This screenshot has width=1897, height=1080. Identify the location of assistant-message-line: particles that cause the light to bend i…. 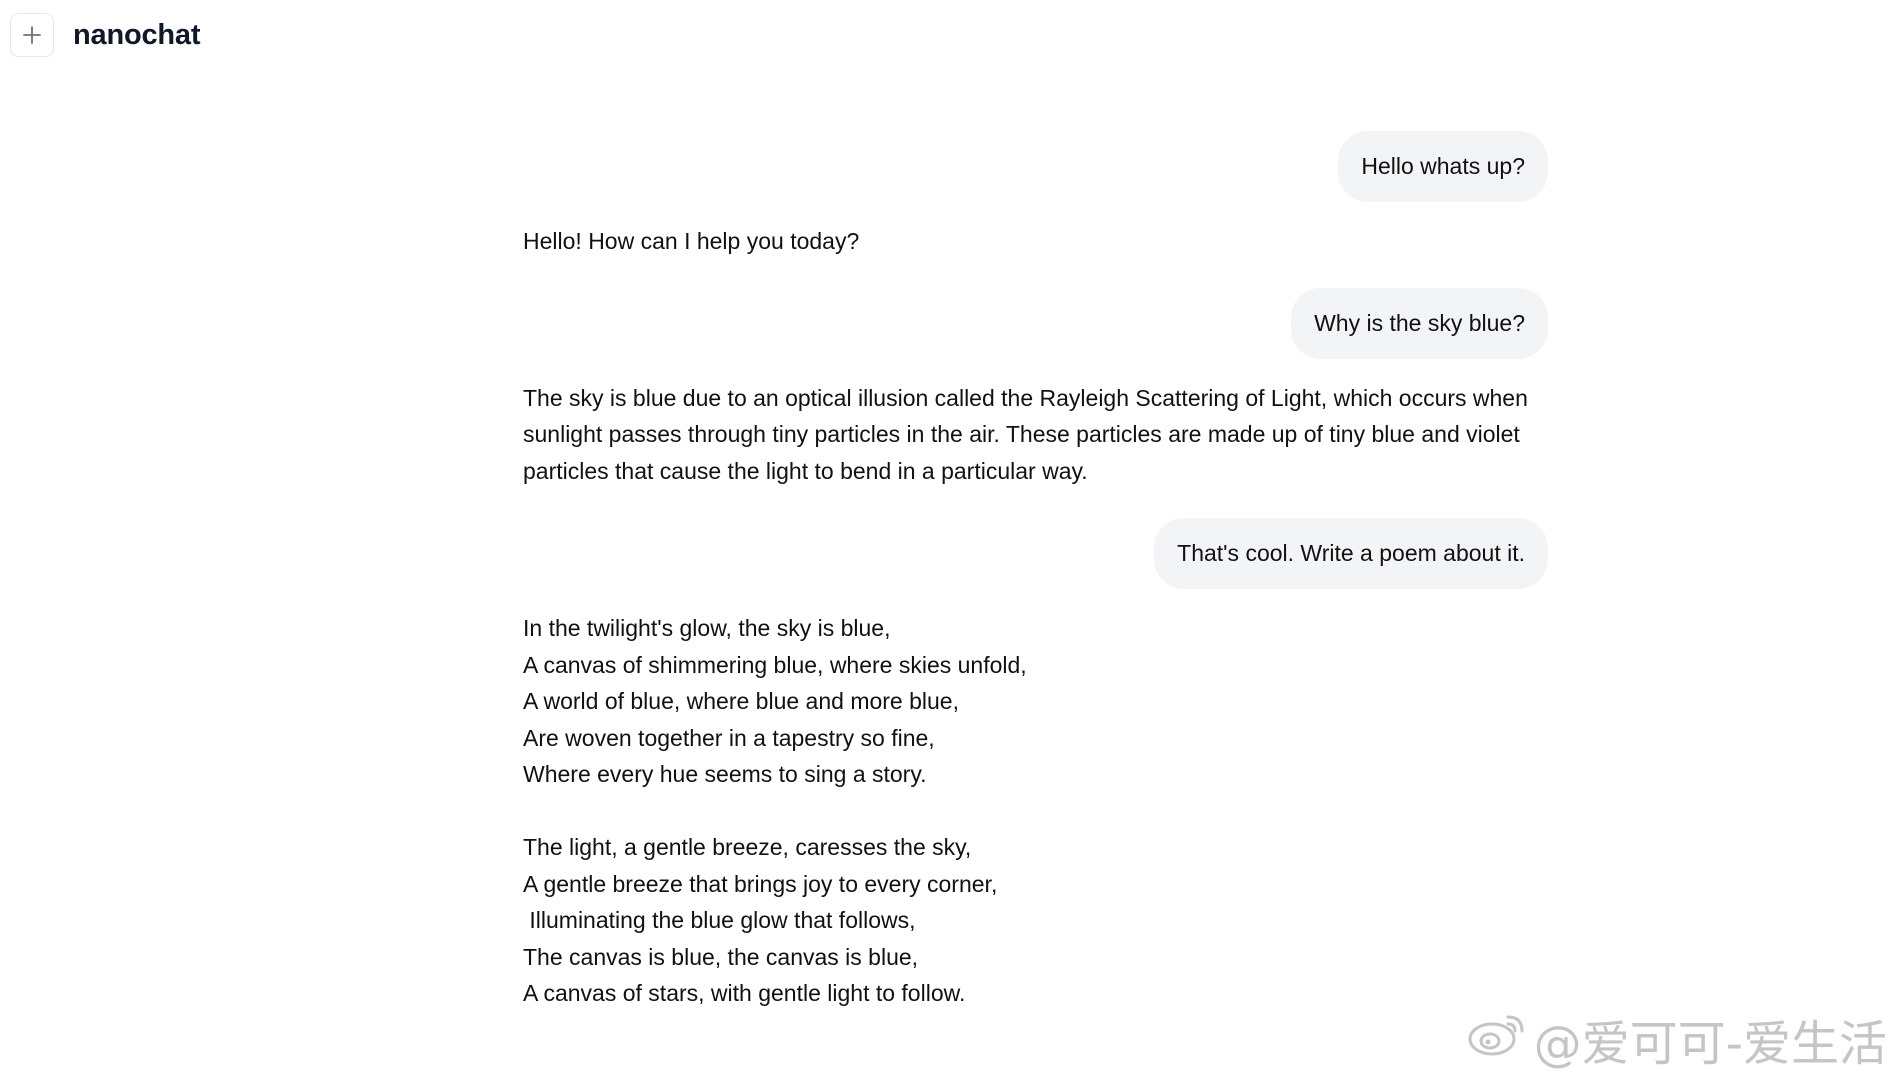
(805, 470).